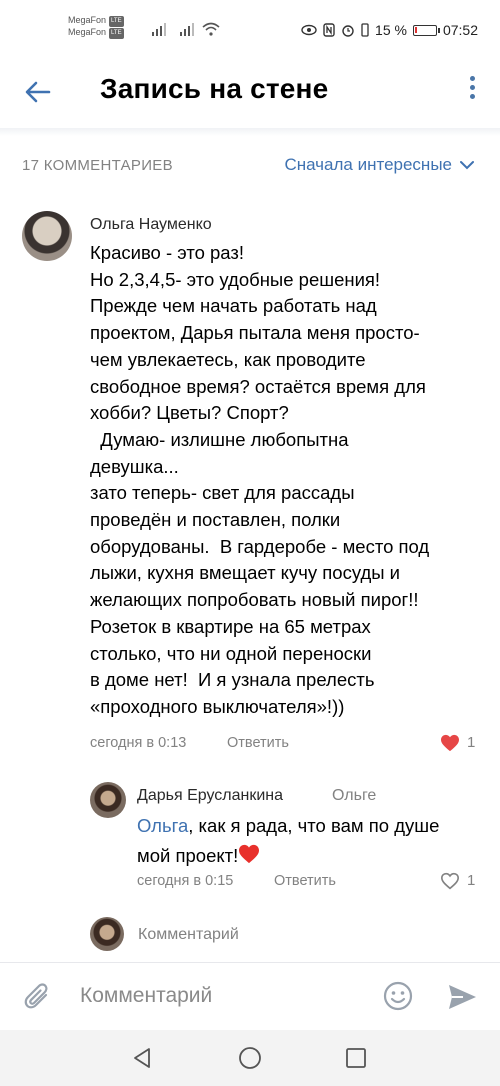 This screenshot has height=1086, width=500. Describe the element at coordinates (426, 30) in the screenshot. I see `battery-icon` at that location.